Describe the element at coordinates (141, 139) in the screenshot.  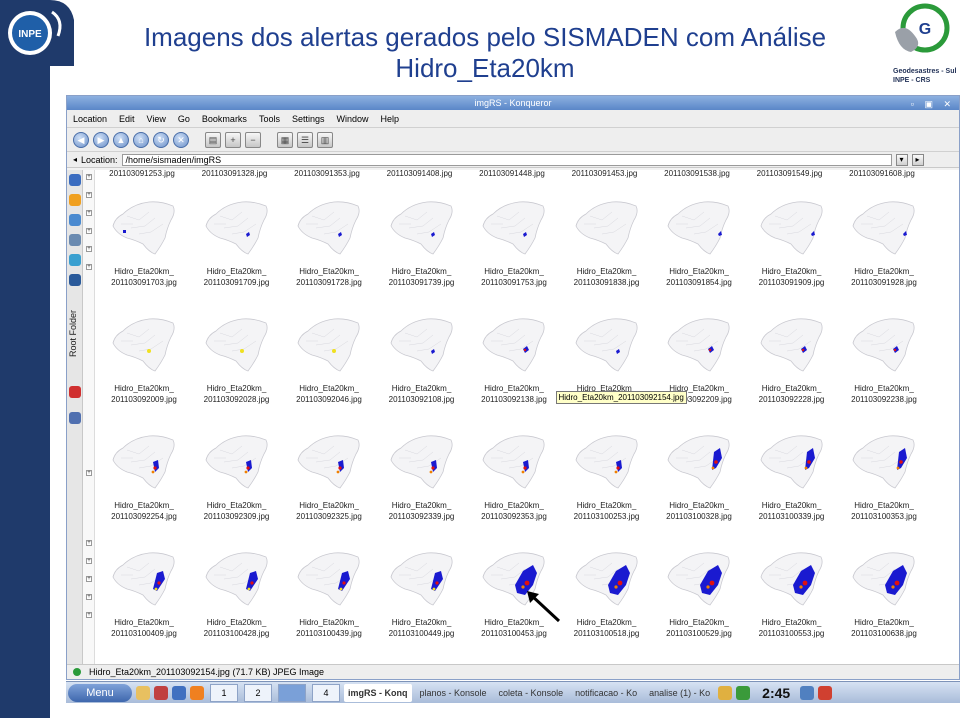
I see `home-icon: ⌂` at that location.